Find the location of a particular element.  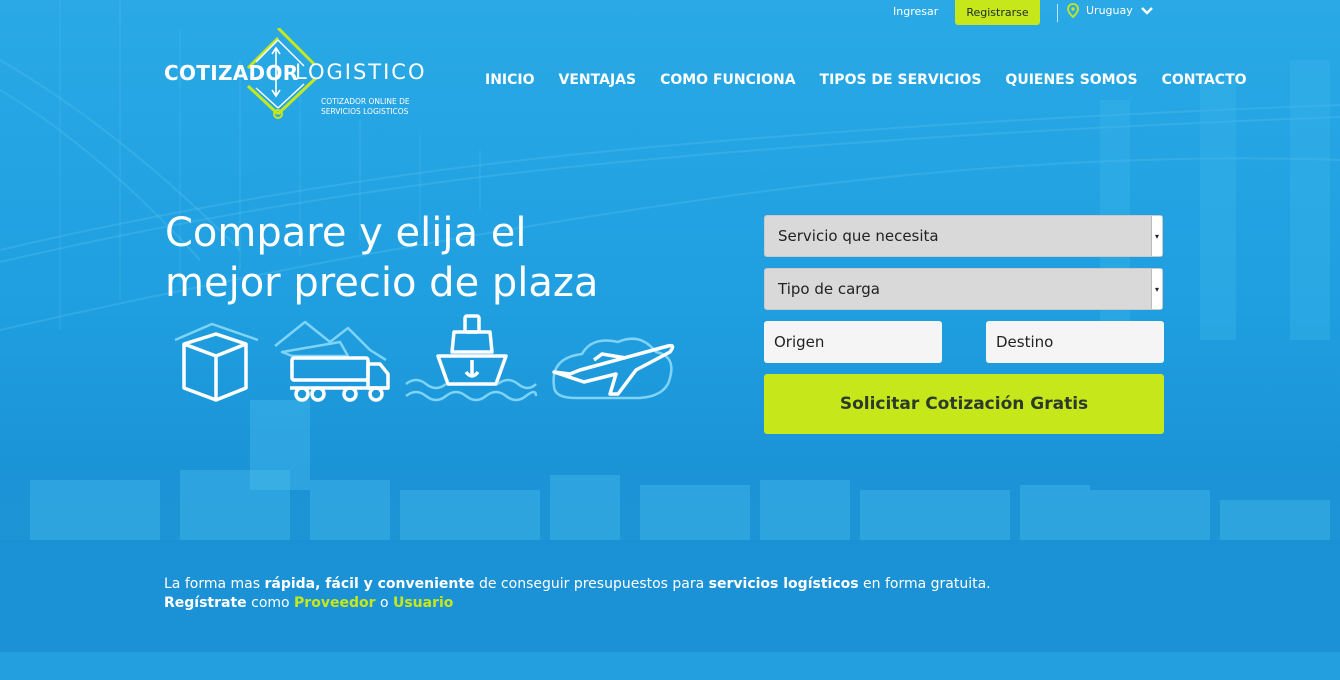

country-label: Uruguay is located at coordinates (1109, 10).